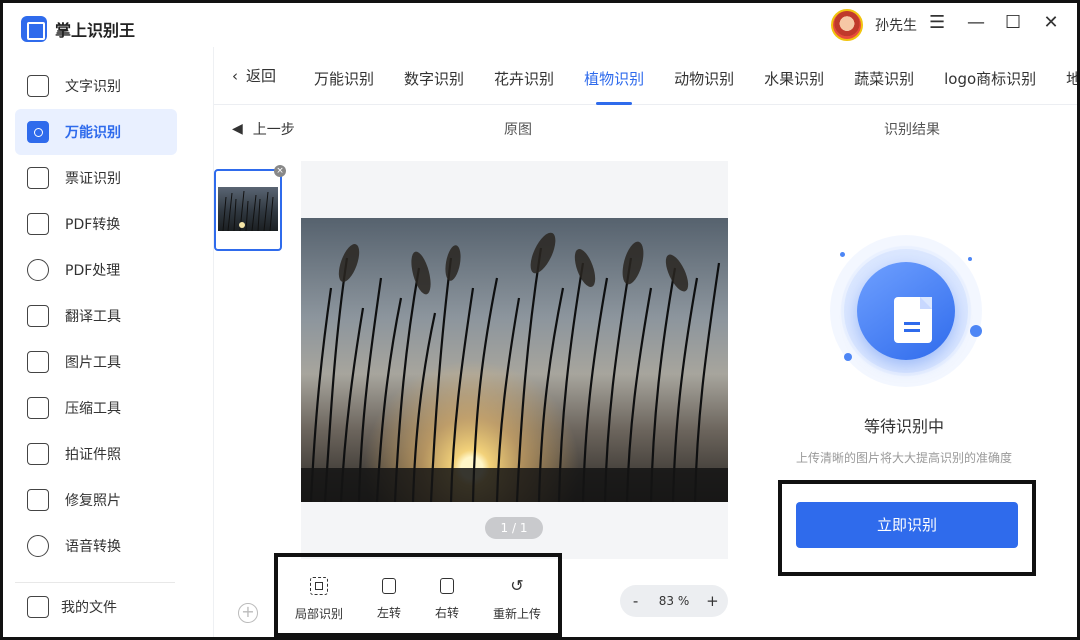  Describe the element at coordinates (38, 270) in the screenshot. I see `pdf-process-icon` at that location.